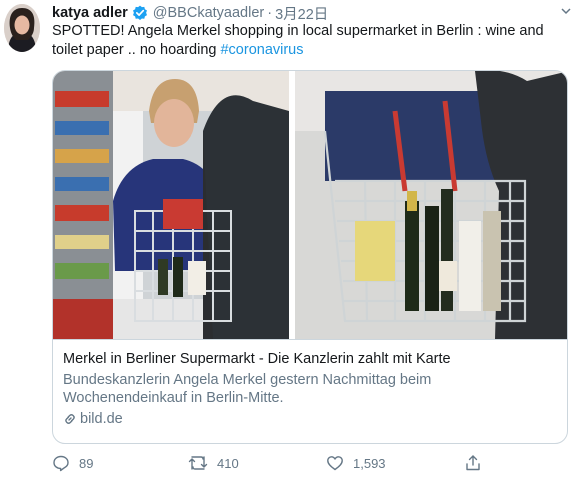 This screenshot has height=481, width=580. I want to click on retweet-icon, so click(198, 463).